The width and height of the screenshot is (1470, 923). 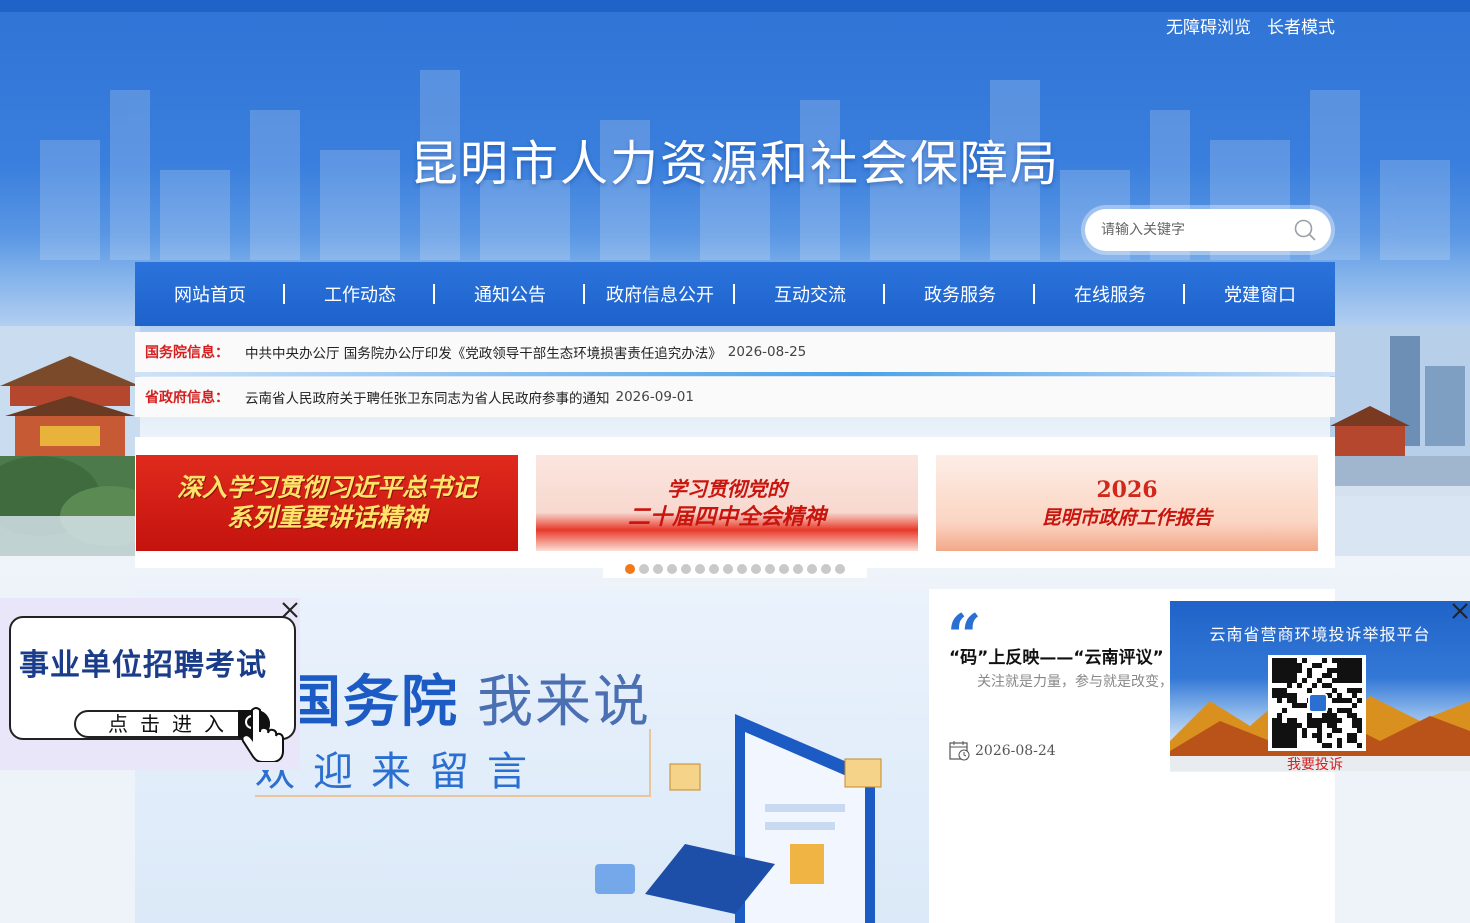 I want to click on recruitment-exam-float-ad: 事业单位招聘考试 点击进入, so click(x=150, y=684).